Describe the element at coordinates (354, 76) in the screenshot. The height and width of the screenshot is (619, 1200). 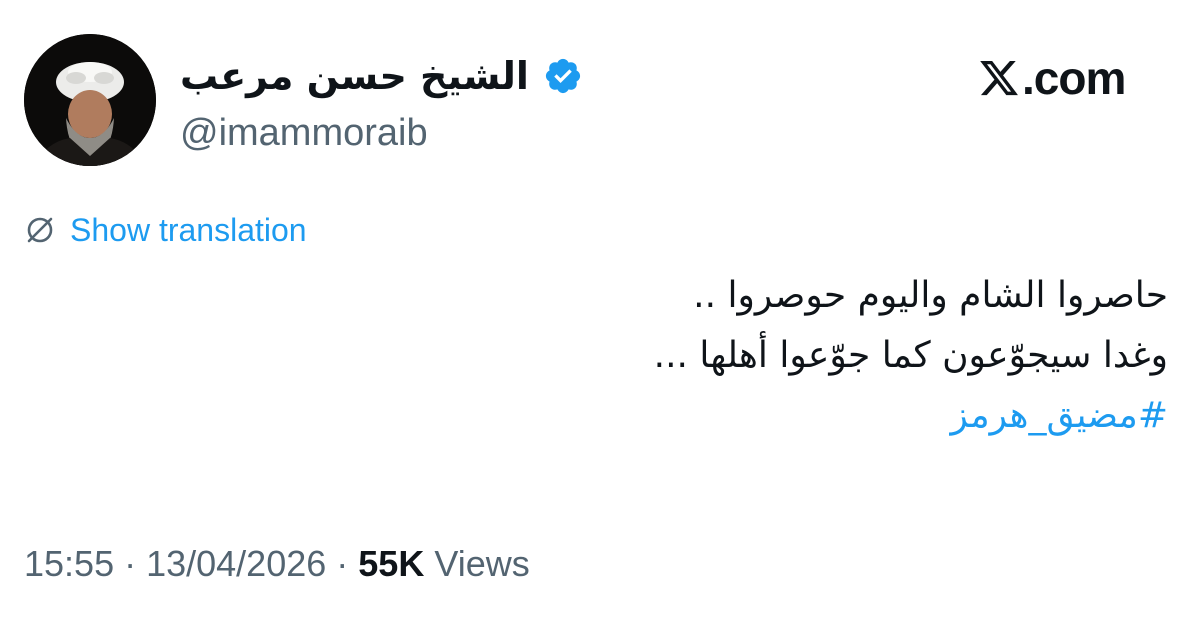
I see `author-display-name: الشيخ حسن مرعب` at that location.